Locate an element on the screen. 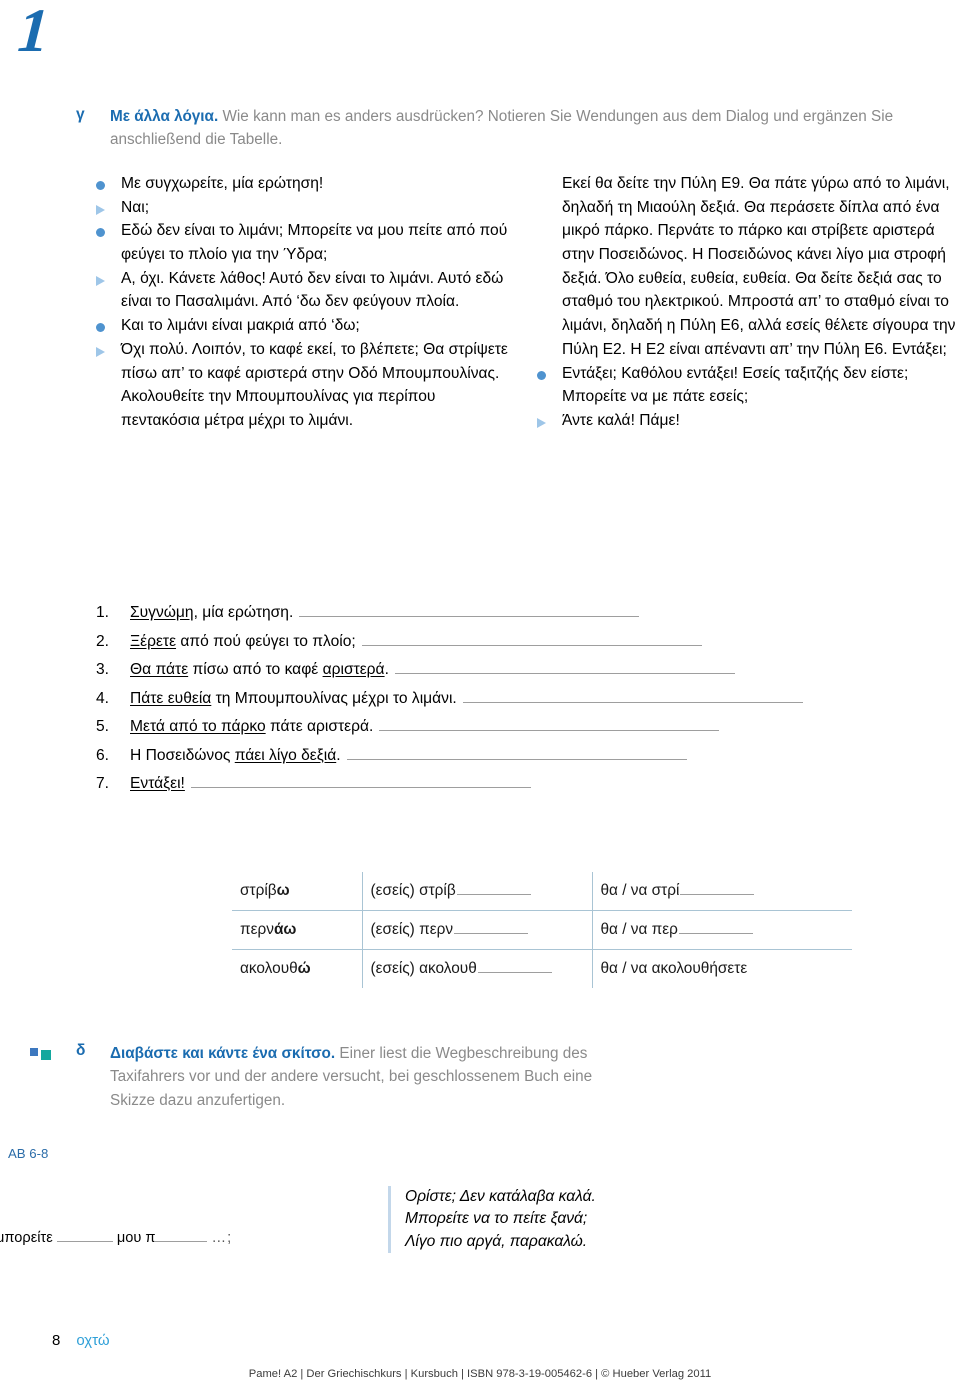 The width and height of the screenshot is (960, 1390). exercise-delta-letter: δ is located at coordinates (81, 1050).